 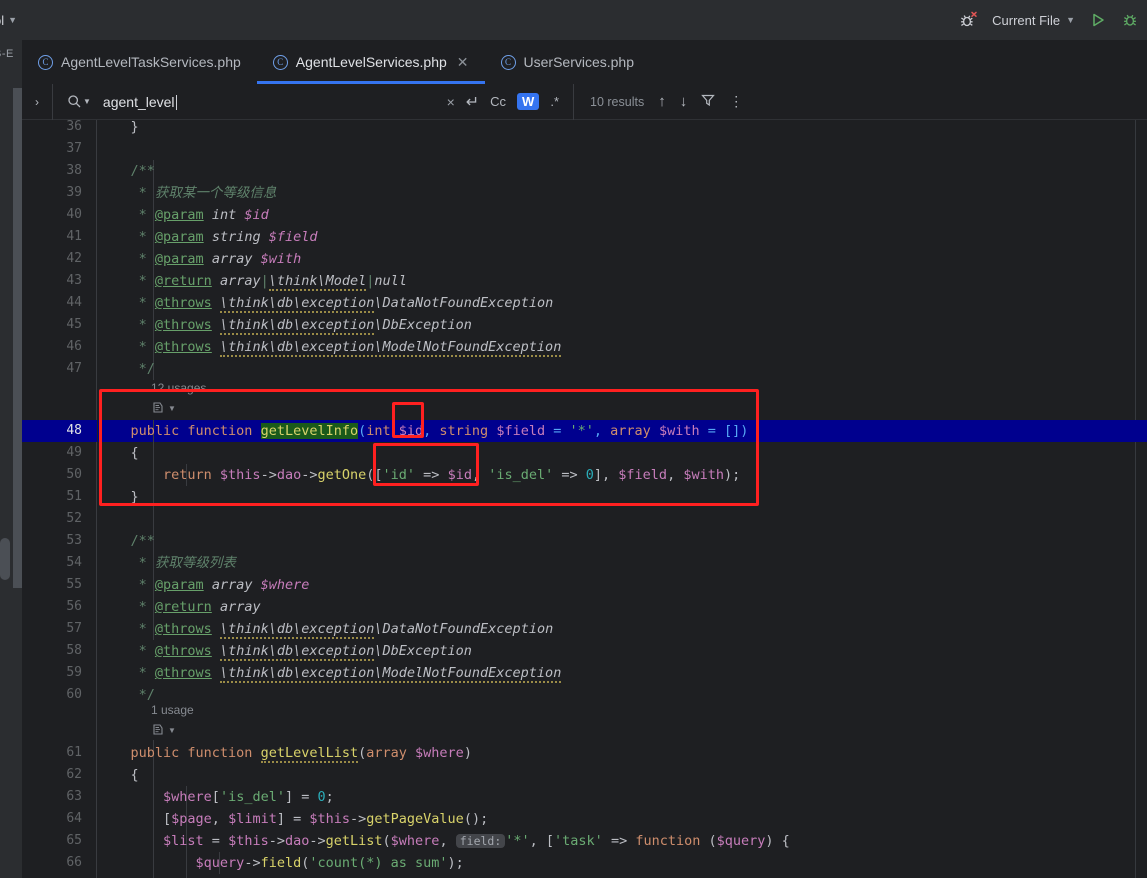 What do you see at coordinates (74, 192) in the screenshot?
I see `line-number: 39` at bounding box center [74, 192].